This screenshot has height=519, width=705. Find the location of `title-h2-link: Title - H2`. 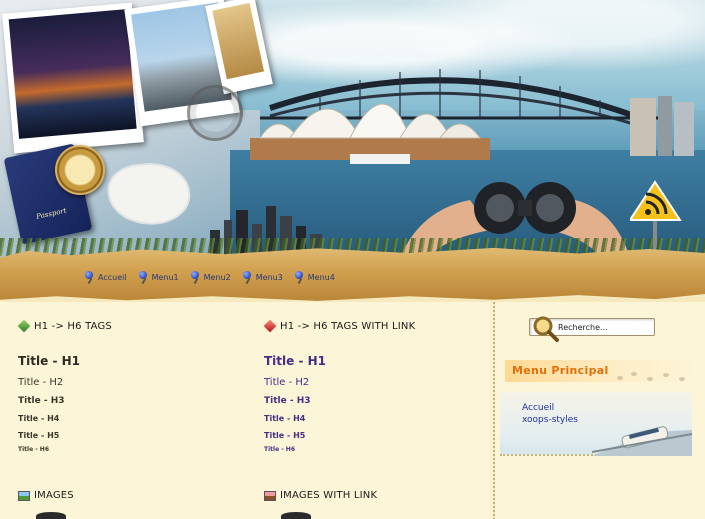

title-h2-link: Title - H2 is located at coordinates (376, 383).